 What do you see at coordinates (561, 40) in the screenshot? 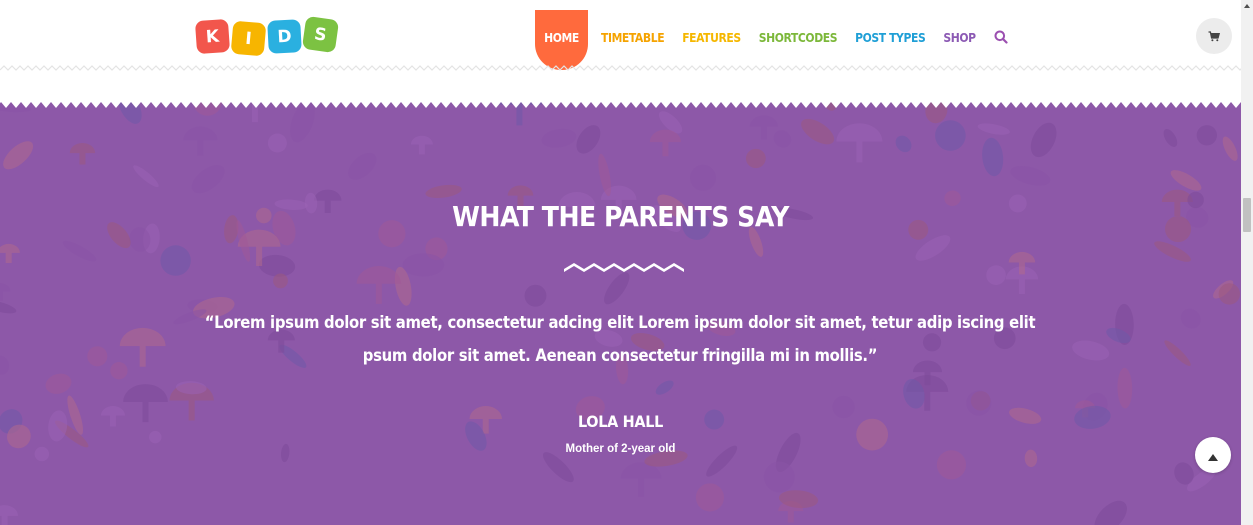
I see `nav-item-home: HOME` at bounding box center [561, 40].